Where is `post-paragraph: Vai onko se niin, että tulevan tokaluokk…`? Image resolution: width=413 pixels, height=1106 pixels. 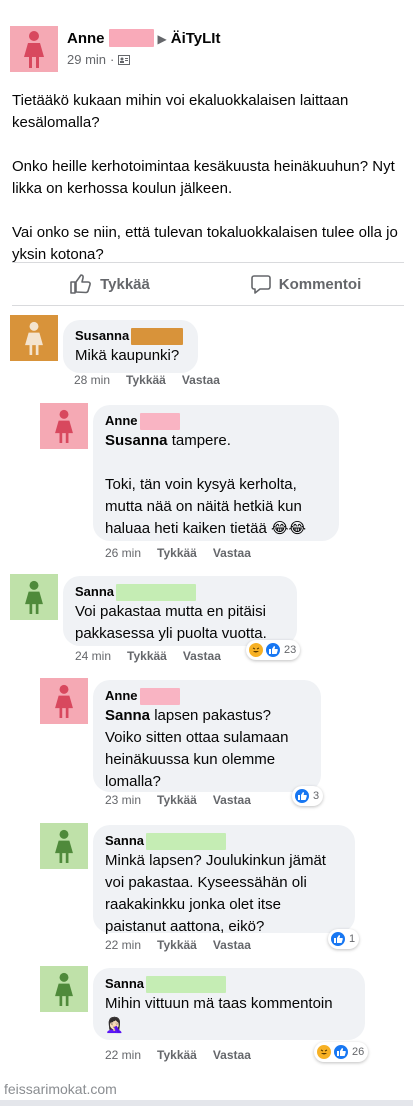 post-paragraph: Vai onko se niin, että tulevan tokaluokk… is located at coordinates (205, 243).